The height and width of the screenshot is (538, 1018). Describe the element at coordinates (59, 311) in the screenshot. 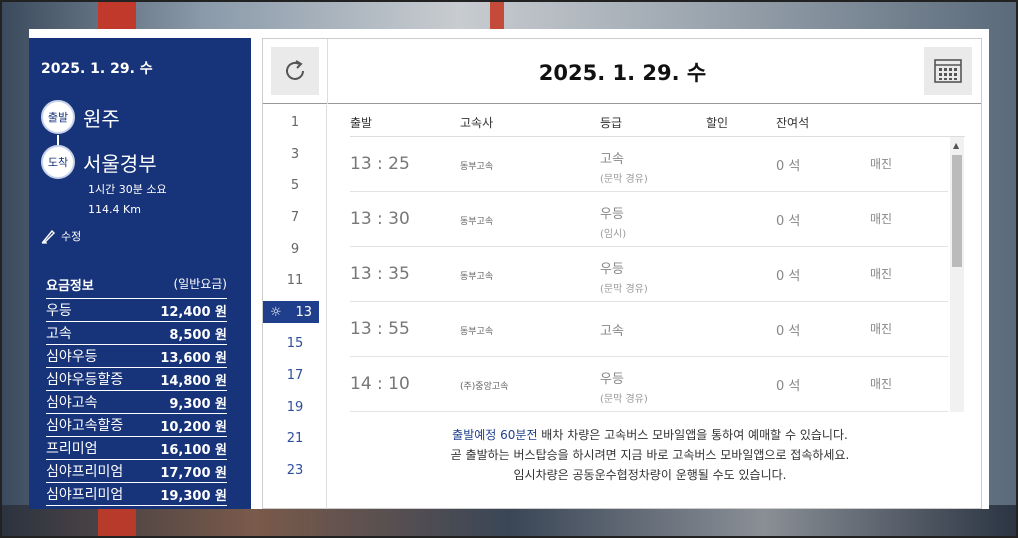

I see `fare-grade: 우등` at that location.